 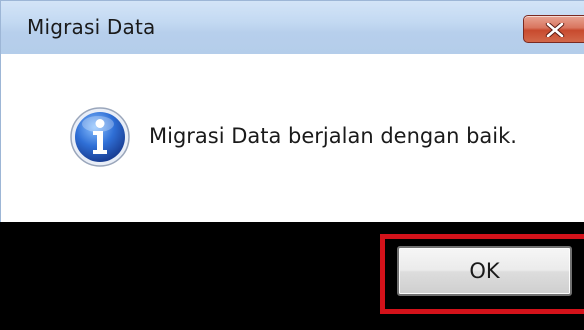 I want to click on ok-button: OK, so click(x=484, y=271).